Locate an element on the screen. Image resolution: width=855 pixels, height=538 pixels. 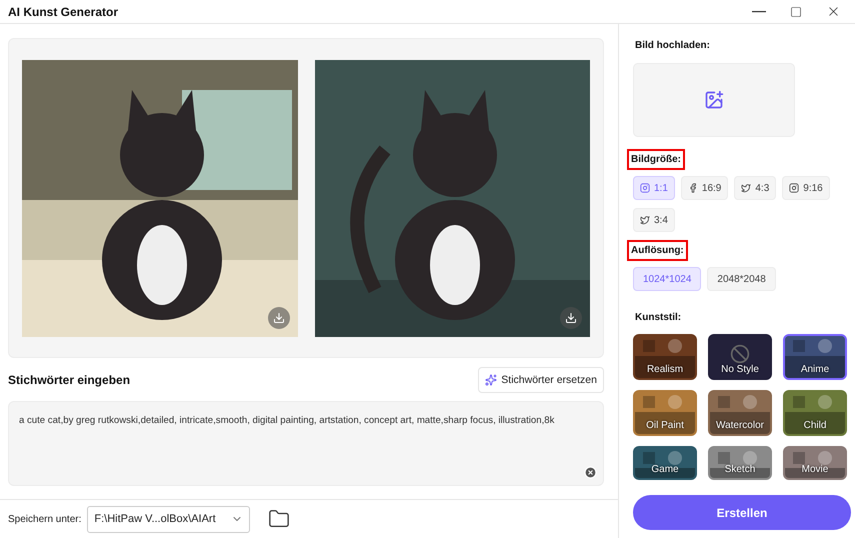
style-tile: Anime is located at coordinates (815, 357).